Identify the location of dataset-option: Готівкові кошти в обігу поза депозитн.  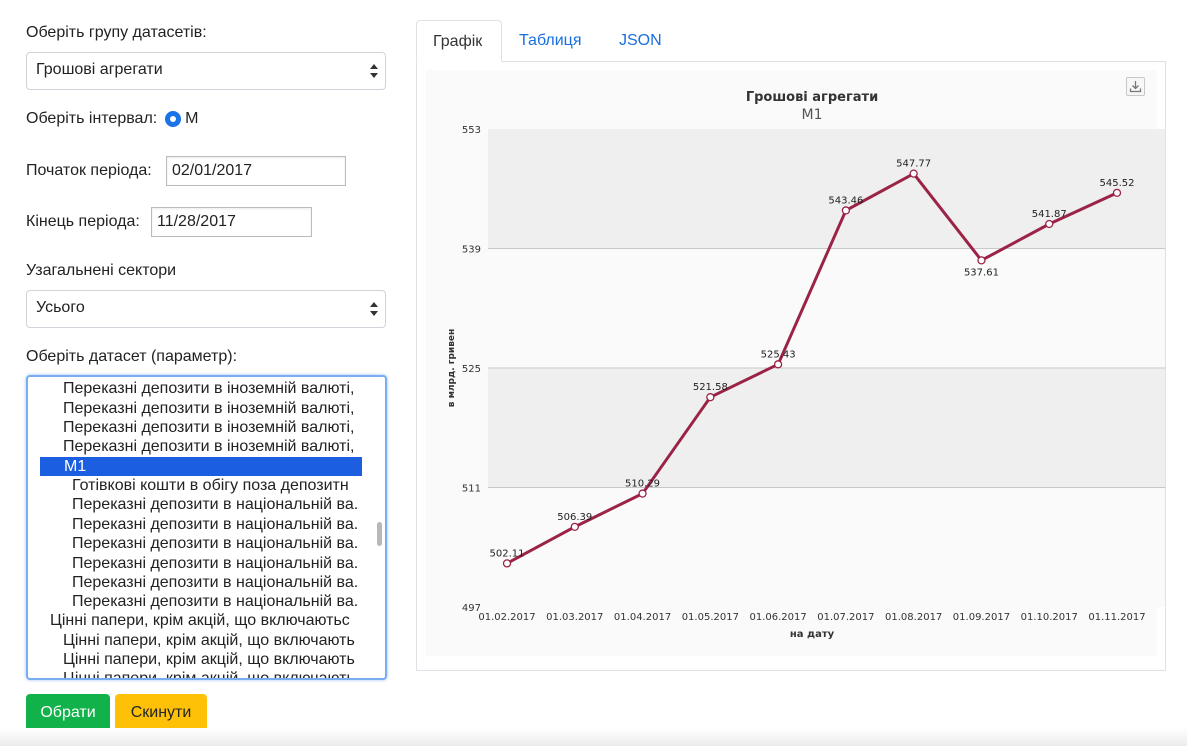
(210, 485).